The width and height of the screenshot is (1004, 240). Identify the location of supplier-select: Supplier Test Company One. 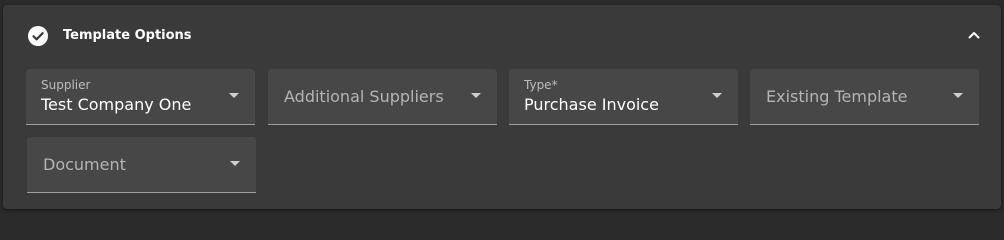
(140, 97).